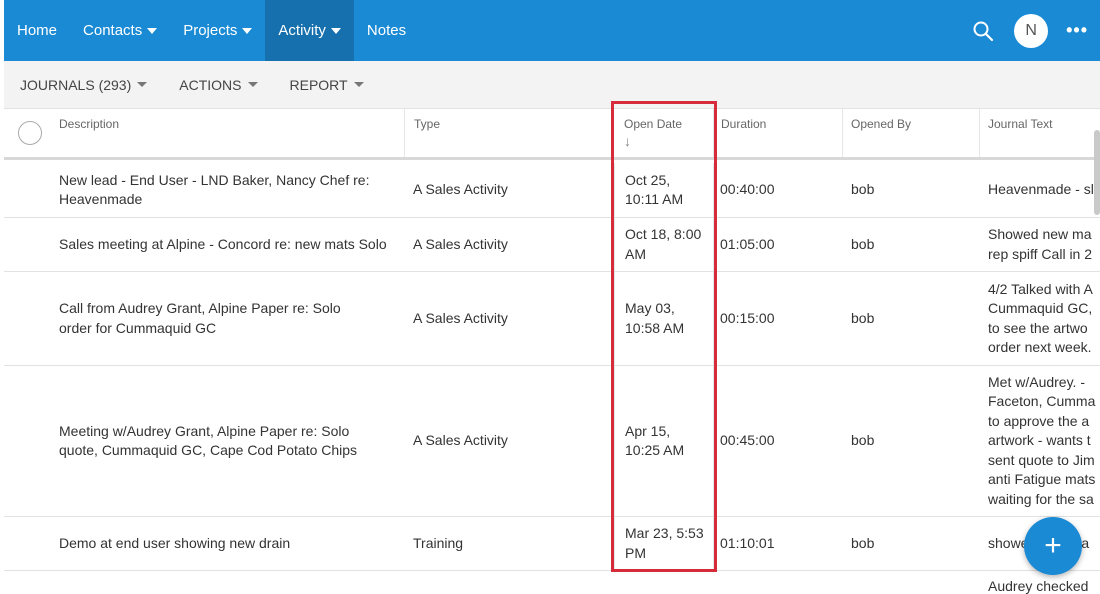 The image size is (1100, 594). I want to click on cell-duration: 00:45:00, so click(747, 440).